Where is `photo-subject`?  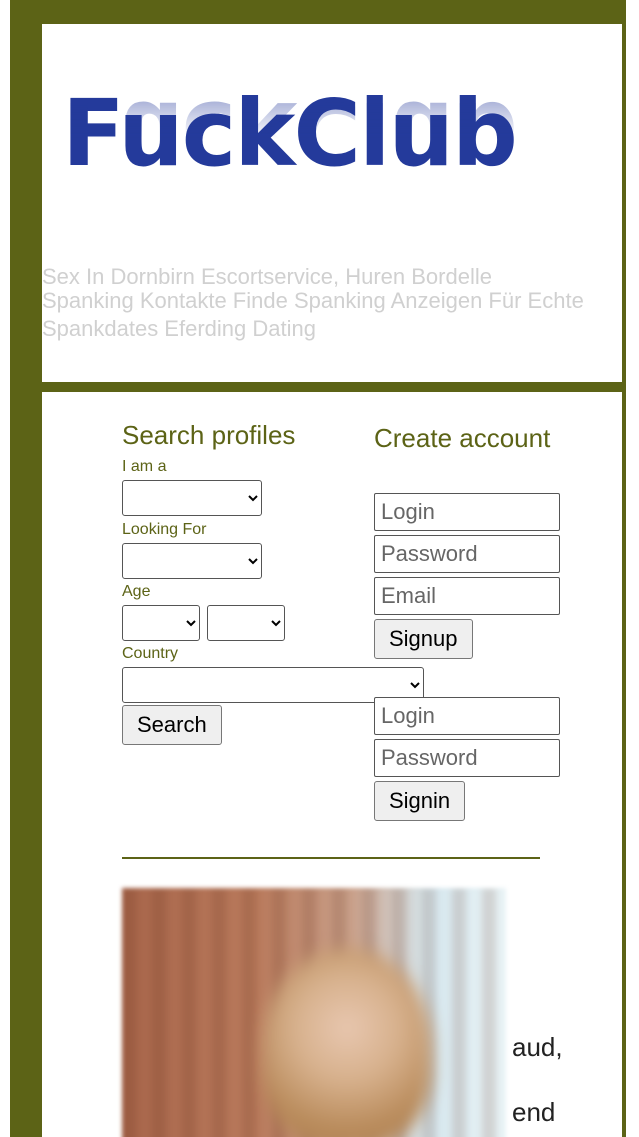 photo-subject is located at coordinates (347, 1042).